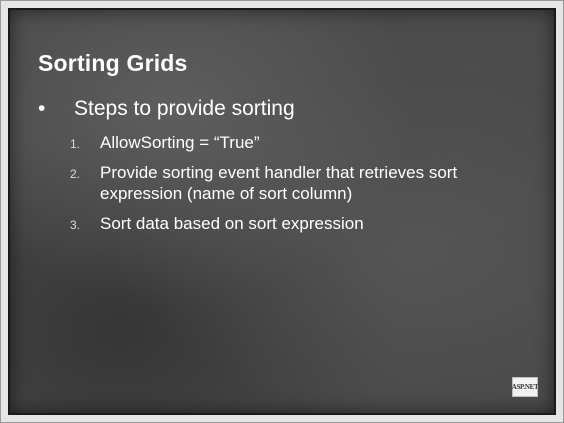 This screenshot has width=564, height=423. I want to click on slide-title: Sorting Grids, so click(113, 63).